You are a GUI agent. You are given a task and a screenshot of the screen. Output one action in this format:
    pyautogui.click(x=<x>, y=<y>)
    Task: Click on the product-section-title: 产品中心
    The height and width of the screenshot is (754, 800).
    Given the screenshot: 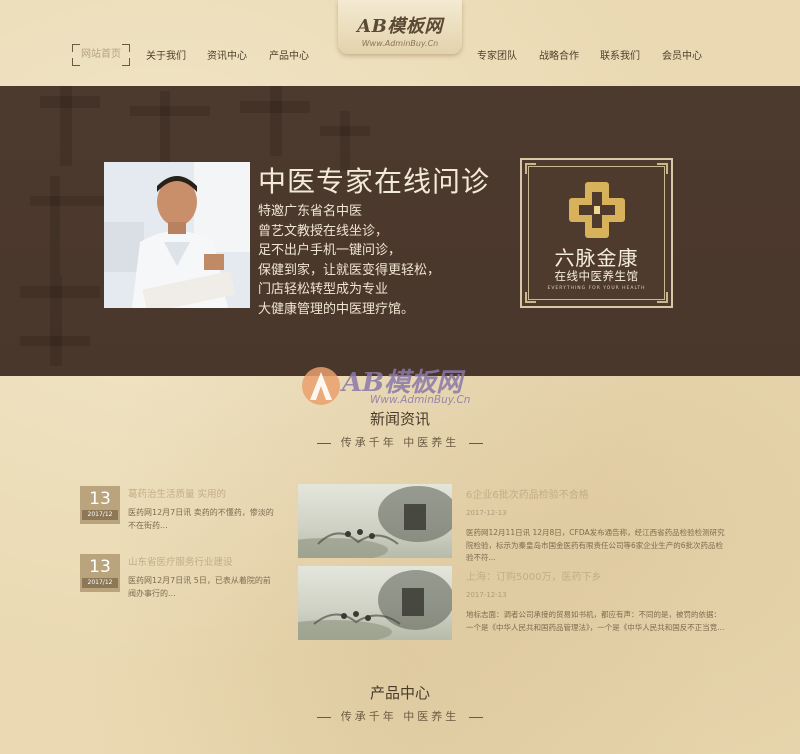 What is the action you would take?
    pyautogui.click(x=399, y=693)
    